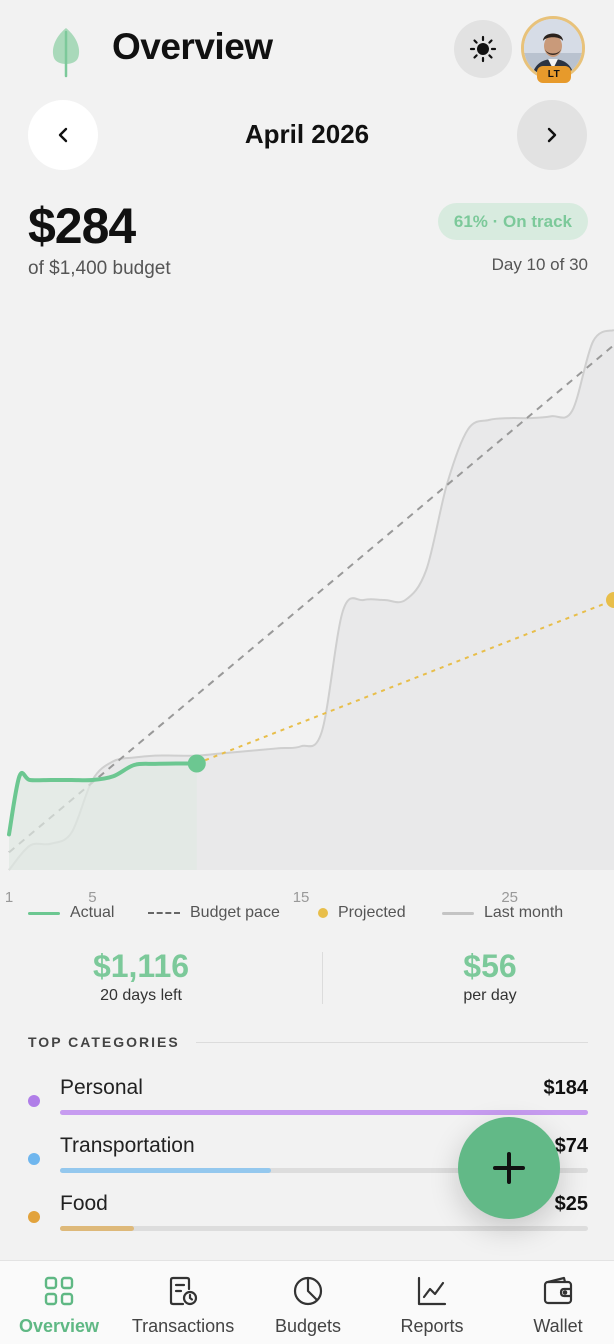  Describe the element at coordinates (101, 1087) in the screenshot. I see `category-name: Personal` at that location.